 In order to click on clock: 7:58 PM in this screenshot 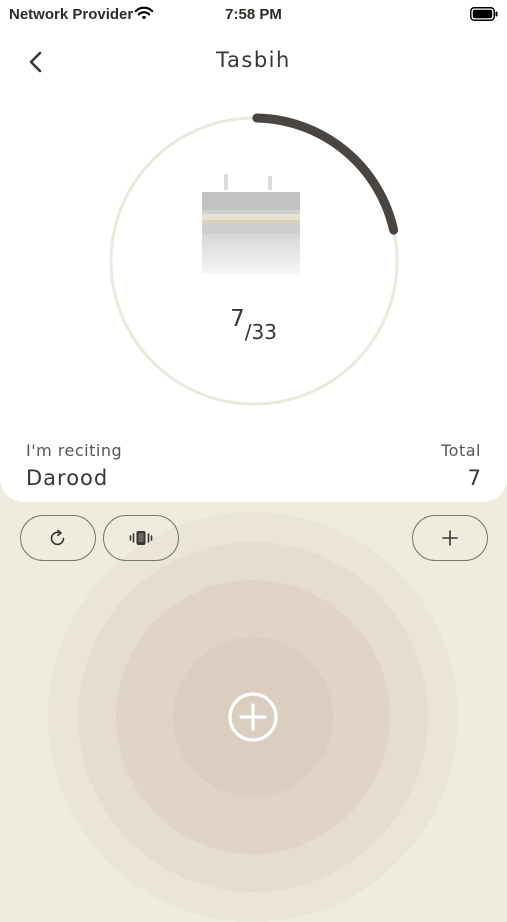, I will do `click(253, 14)`.